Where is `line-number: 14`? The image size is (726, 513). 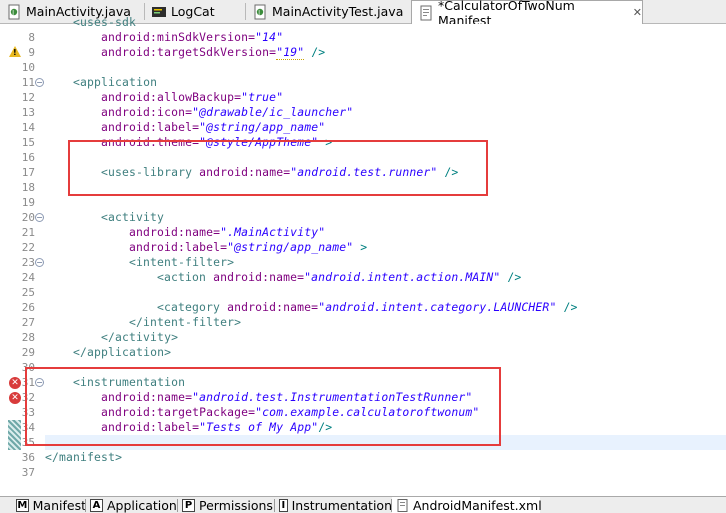
line-number: 14 is located at coordinates (28, 127).